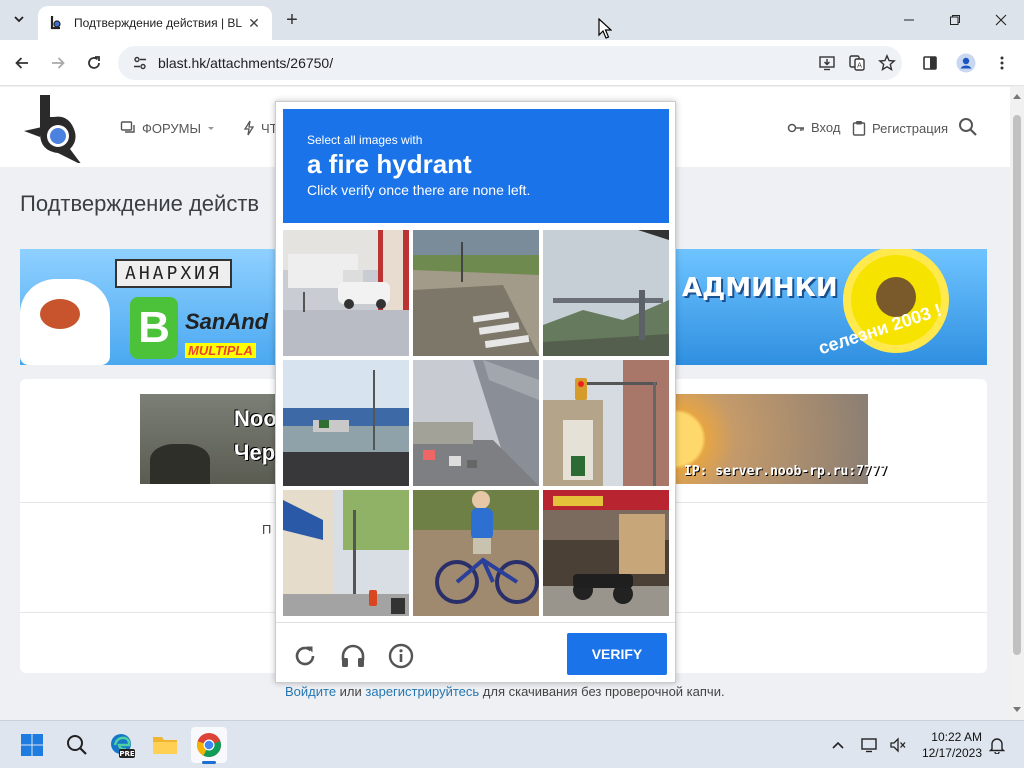 This screenshot has width=1024, height=768. I want to click on network-button, so click(870, 745).